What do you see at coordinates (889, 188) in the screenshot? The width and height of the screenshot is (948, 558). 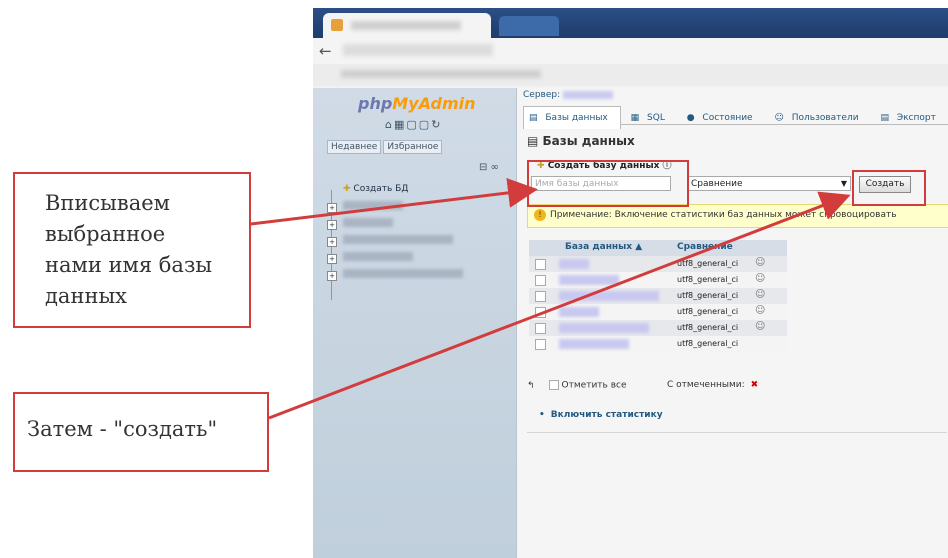 I see `highlight-create-button` at bounding box center [889, 188].